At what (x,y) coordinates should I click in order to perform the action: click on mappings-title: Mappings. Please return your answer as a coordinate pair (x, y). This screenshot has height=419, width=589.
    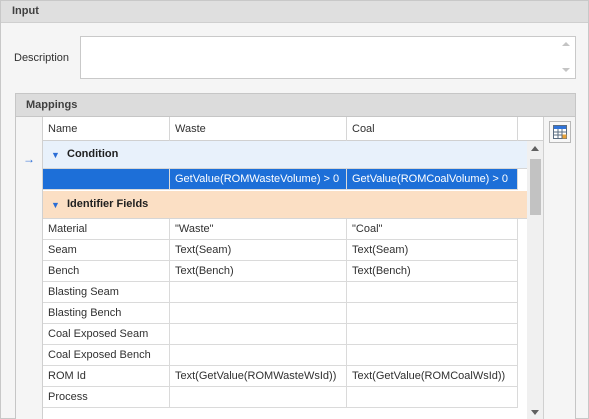
    Looking at the image, I should click on (52, 105).